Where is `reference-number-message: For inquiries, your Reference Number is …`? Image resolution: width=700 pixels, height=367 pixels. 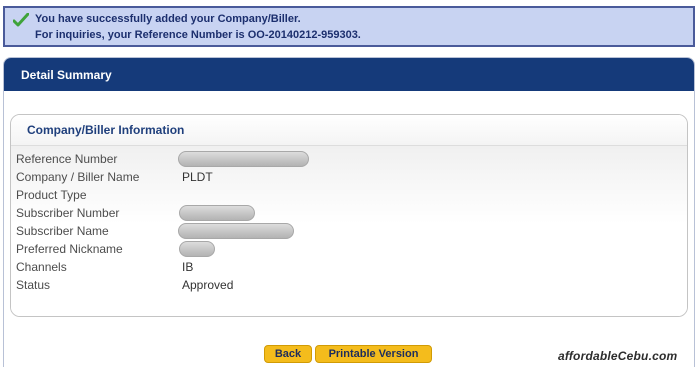 reference-number-message: For inquiries, your Reference Number is … is located at coordinates (198, 35).